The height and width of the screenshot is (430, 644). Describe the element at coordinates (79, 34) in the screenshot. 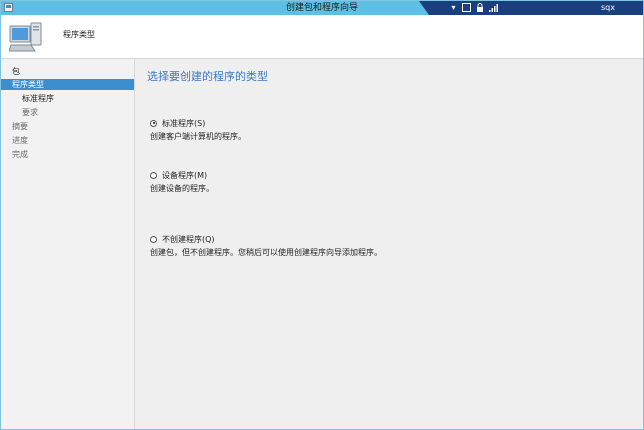

I see `page-title: 程序类型` at that location.